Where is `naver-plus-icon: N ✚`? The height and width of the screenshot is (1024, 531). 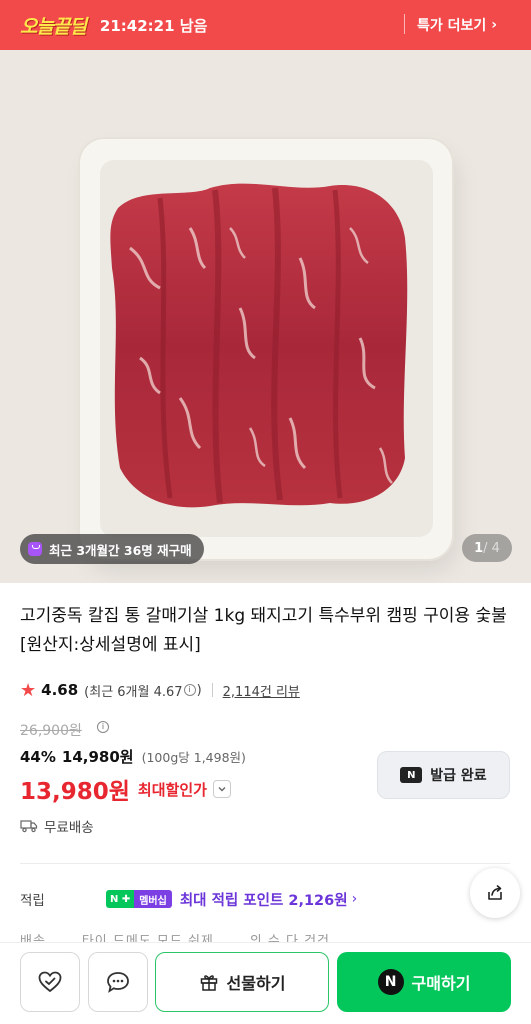 naver-plus-icon: N ✚ is located at coordinates (120, 899).